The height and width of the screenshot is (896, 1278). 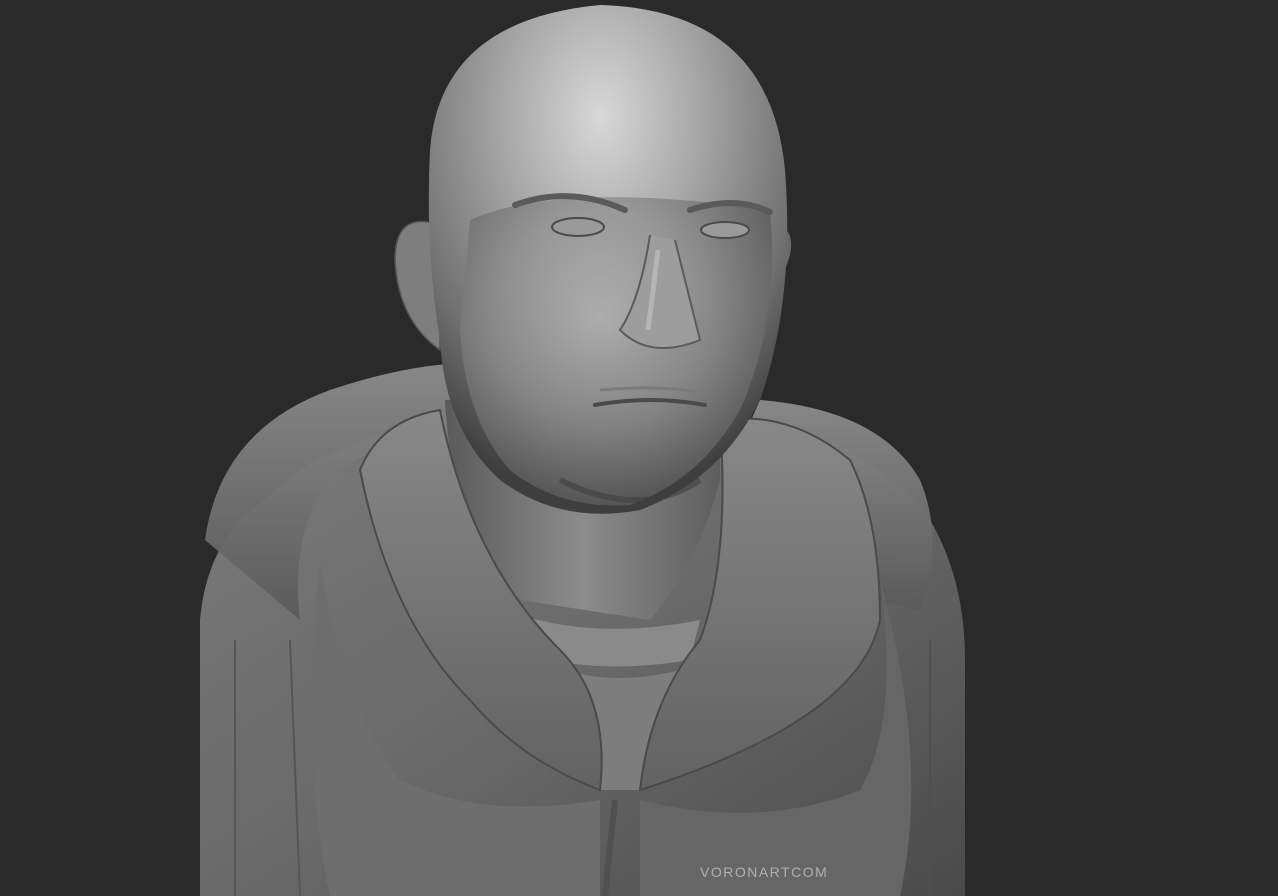 What do you see at coordinates (764, 872) in the screenshot?
I see `watermark-text: VORONARTCOM` at bounding box center [764, 872].